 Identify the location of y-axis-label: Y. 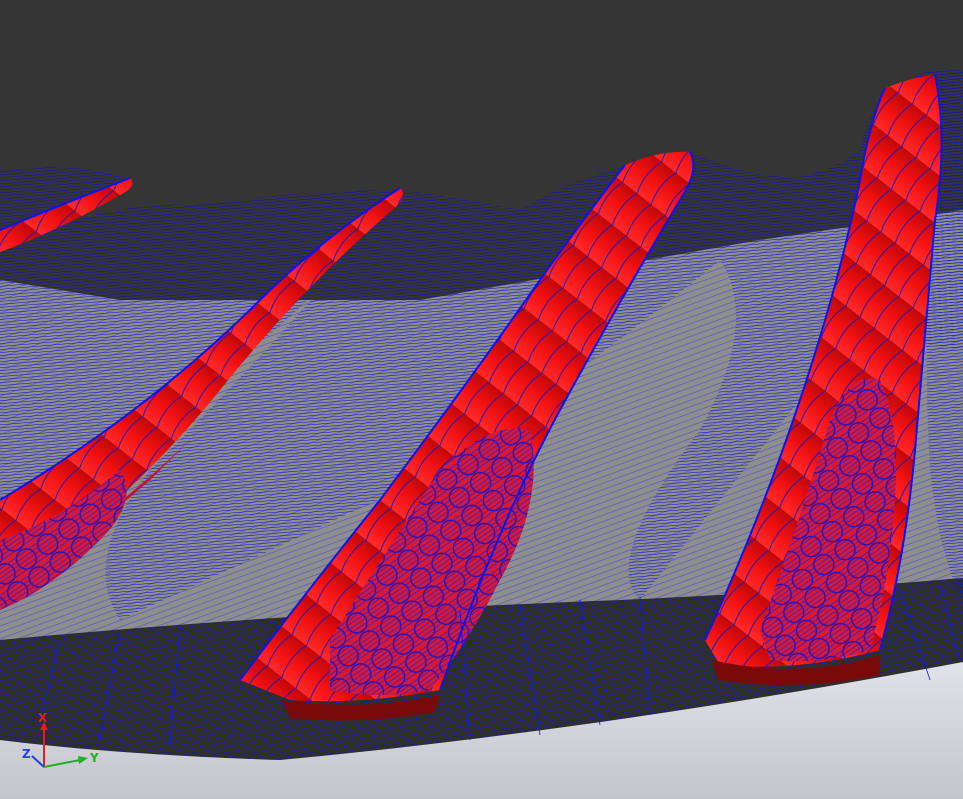
(94, 758).